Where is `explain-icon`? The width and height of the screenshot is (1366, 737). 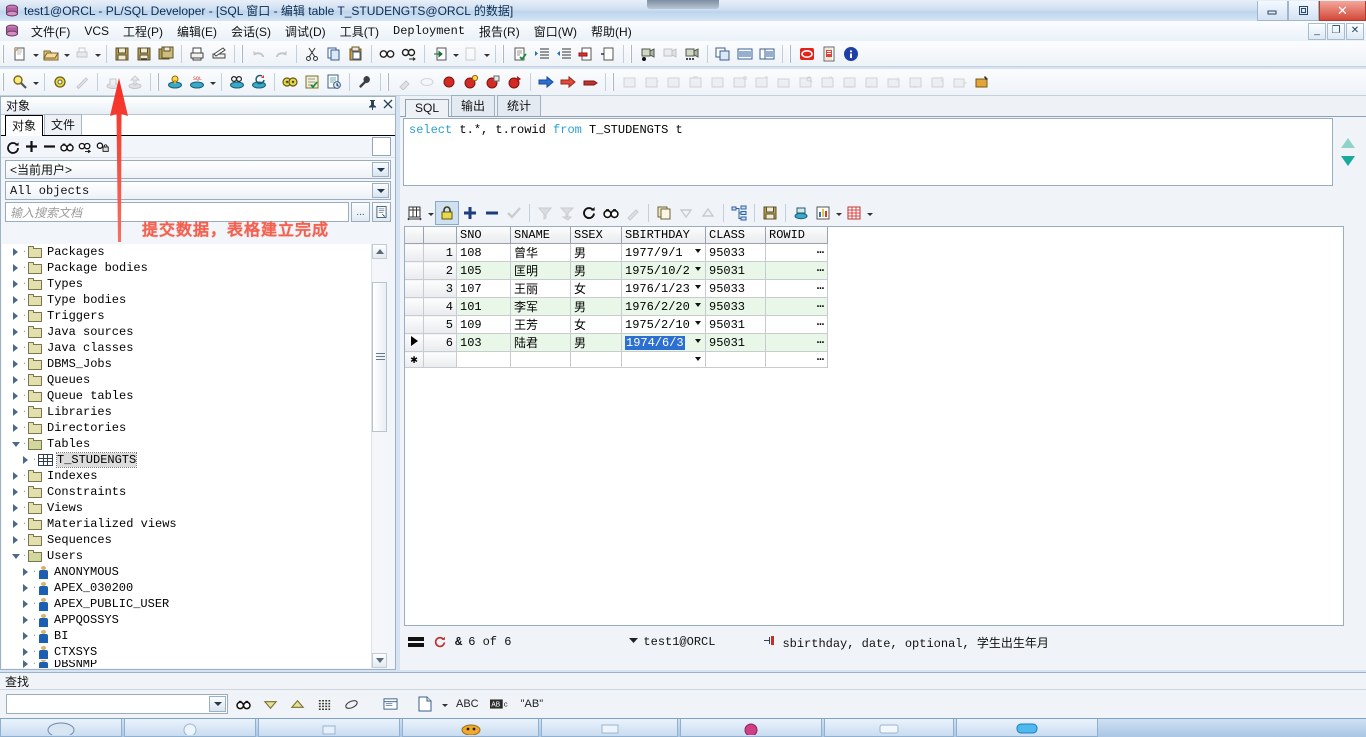 explain-icon is located at coordinates (520, 54).